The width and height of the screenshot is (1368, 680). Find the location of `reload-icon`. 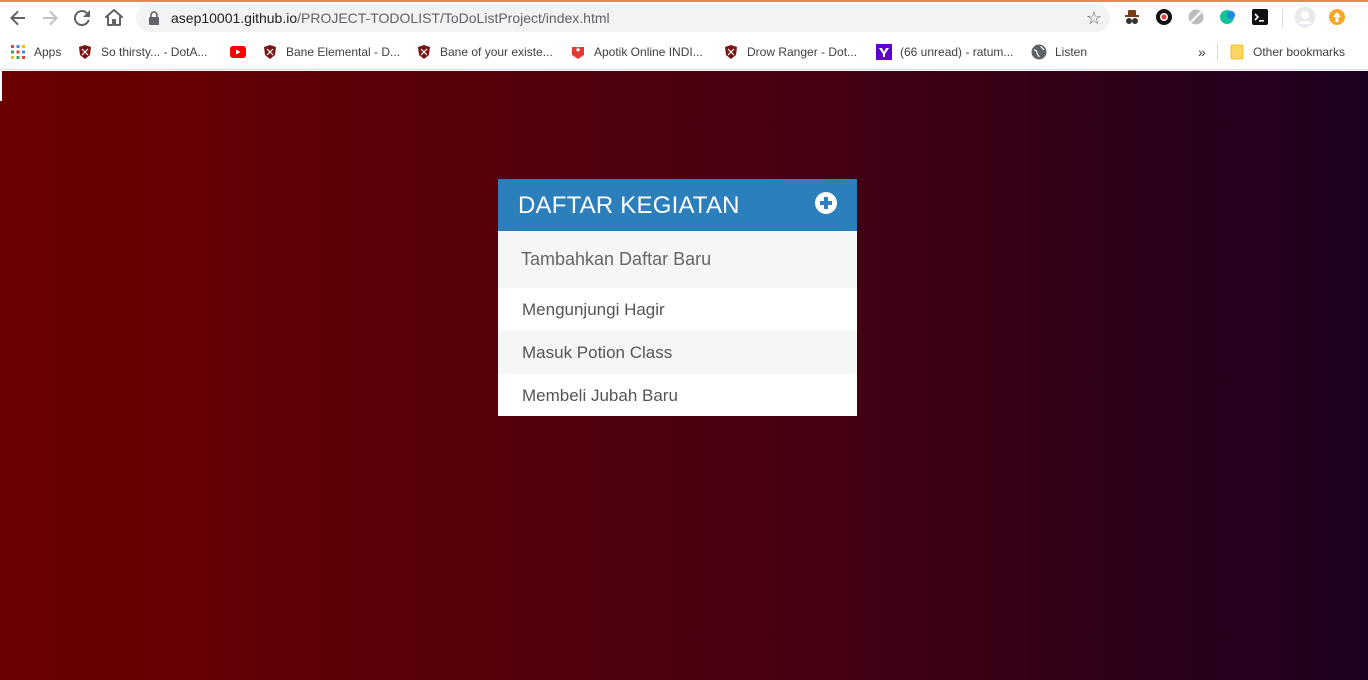

reload-icon is located at coordinates (82, 18).